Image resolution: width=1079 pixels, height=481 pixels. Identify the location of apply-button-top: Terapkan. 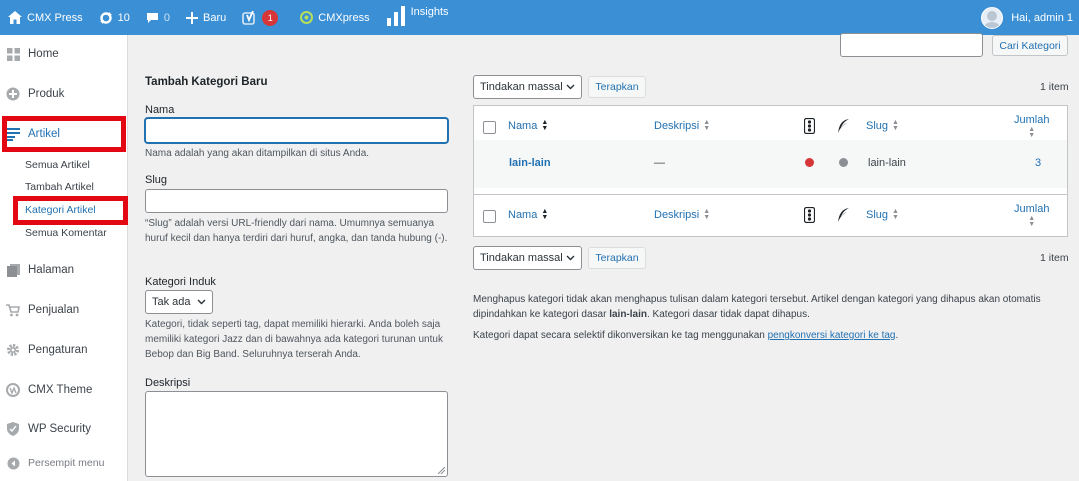
(617, 87).